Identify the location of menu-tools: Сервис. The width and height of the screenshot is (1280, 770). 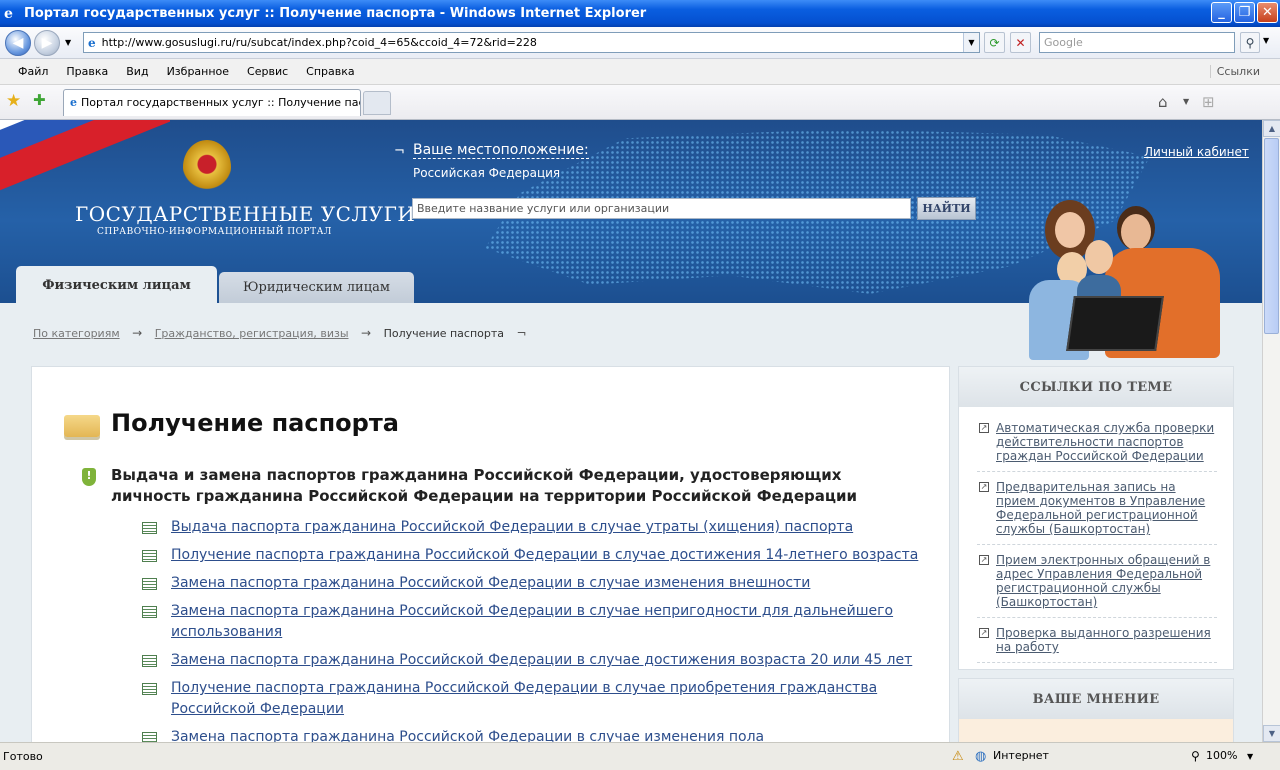
(267, 71).